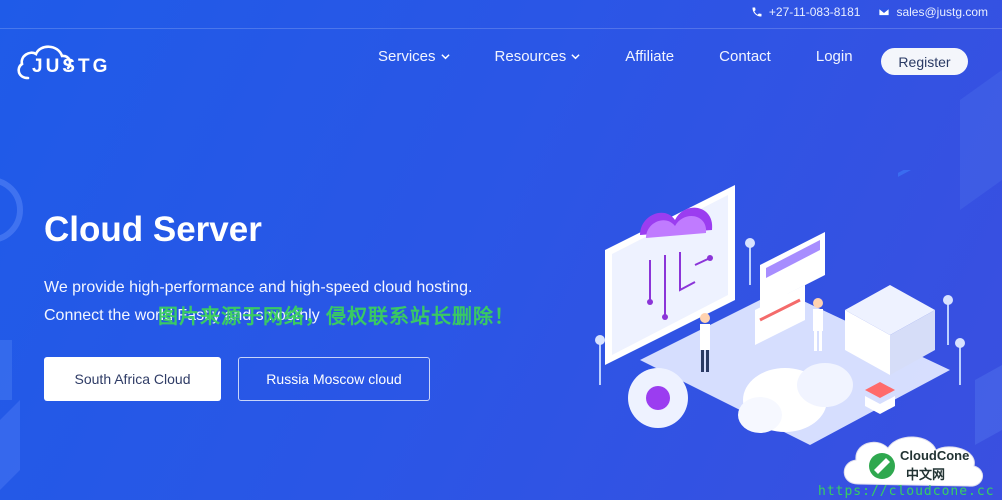 This screenshot has width=1002, height=500. Describe the element at coordinates (926, 475) in the screenshot. I see `badge-subtitle: 中文网` at that location.